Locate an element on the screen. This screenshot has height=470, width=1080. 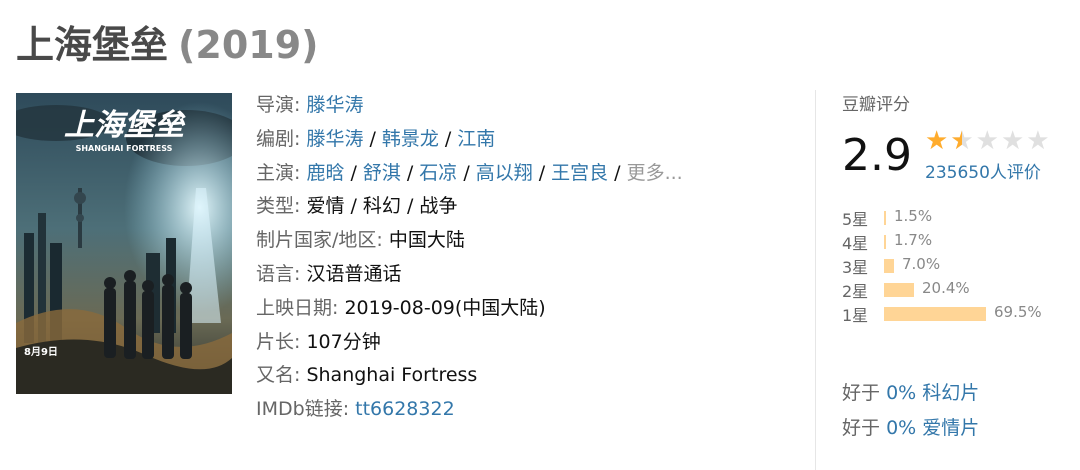
cast-link: 高以翔 is located at coordinates (504, 173).